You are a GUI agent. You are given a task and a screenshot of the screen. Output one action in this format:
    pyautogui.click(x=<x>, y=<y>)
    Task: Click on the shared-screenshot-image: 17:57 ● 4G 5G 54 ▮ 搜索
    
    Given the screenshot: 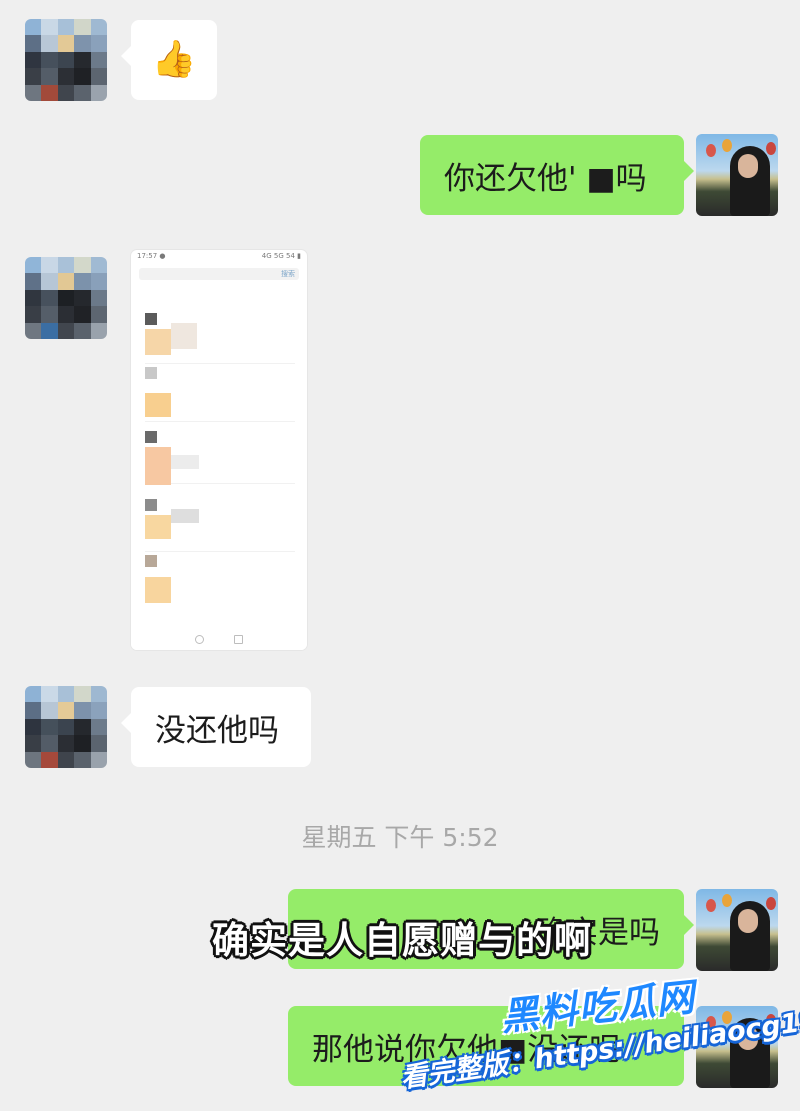 What is the action you would take?
    pyautogui.click(x=219, y=450)
    